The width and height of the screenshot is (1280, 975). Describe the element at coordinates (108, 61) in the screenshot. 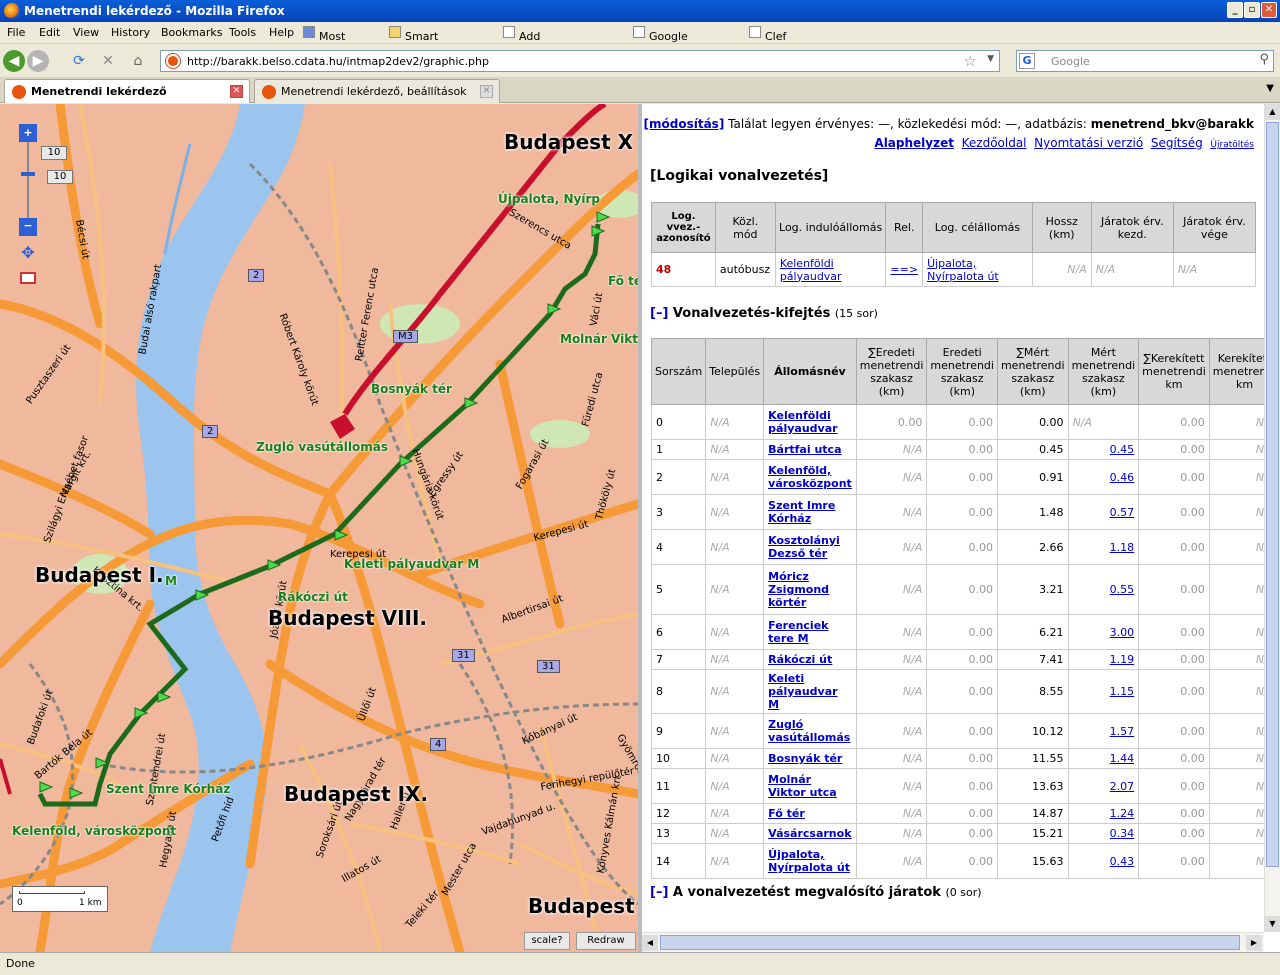

I see `stop-icon: ✕` at that location.